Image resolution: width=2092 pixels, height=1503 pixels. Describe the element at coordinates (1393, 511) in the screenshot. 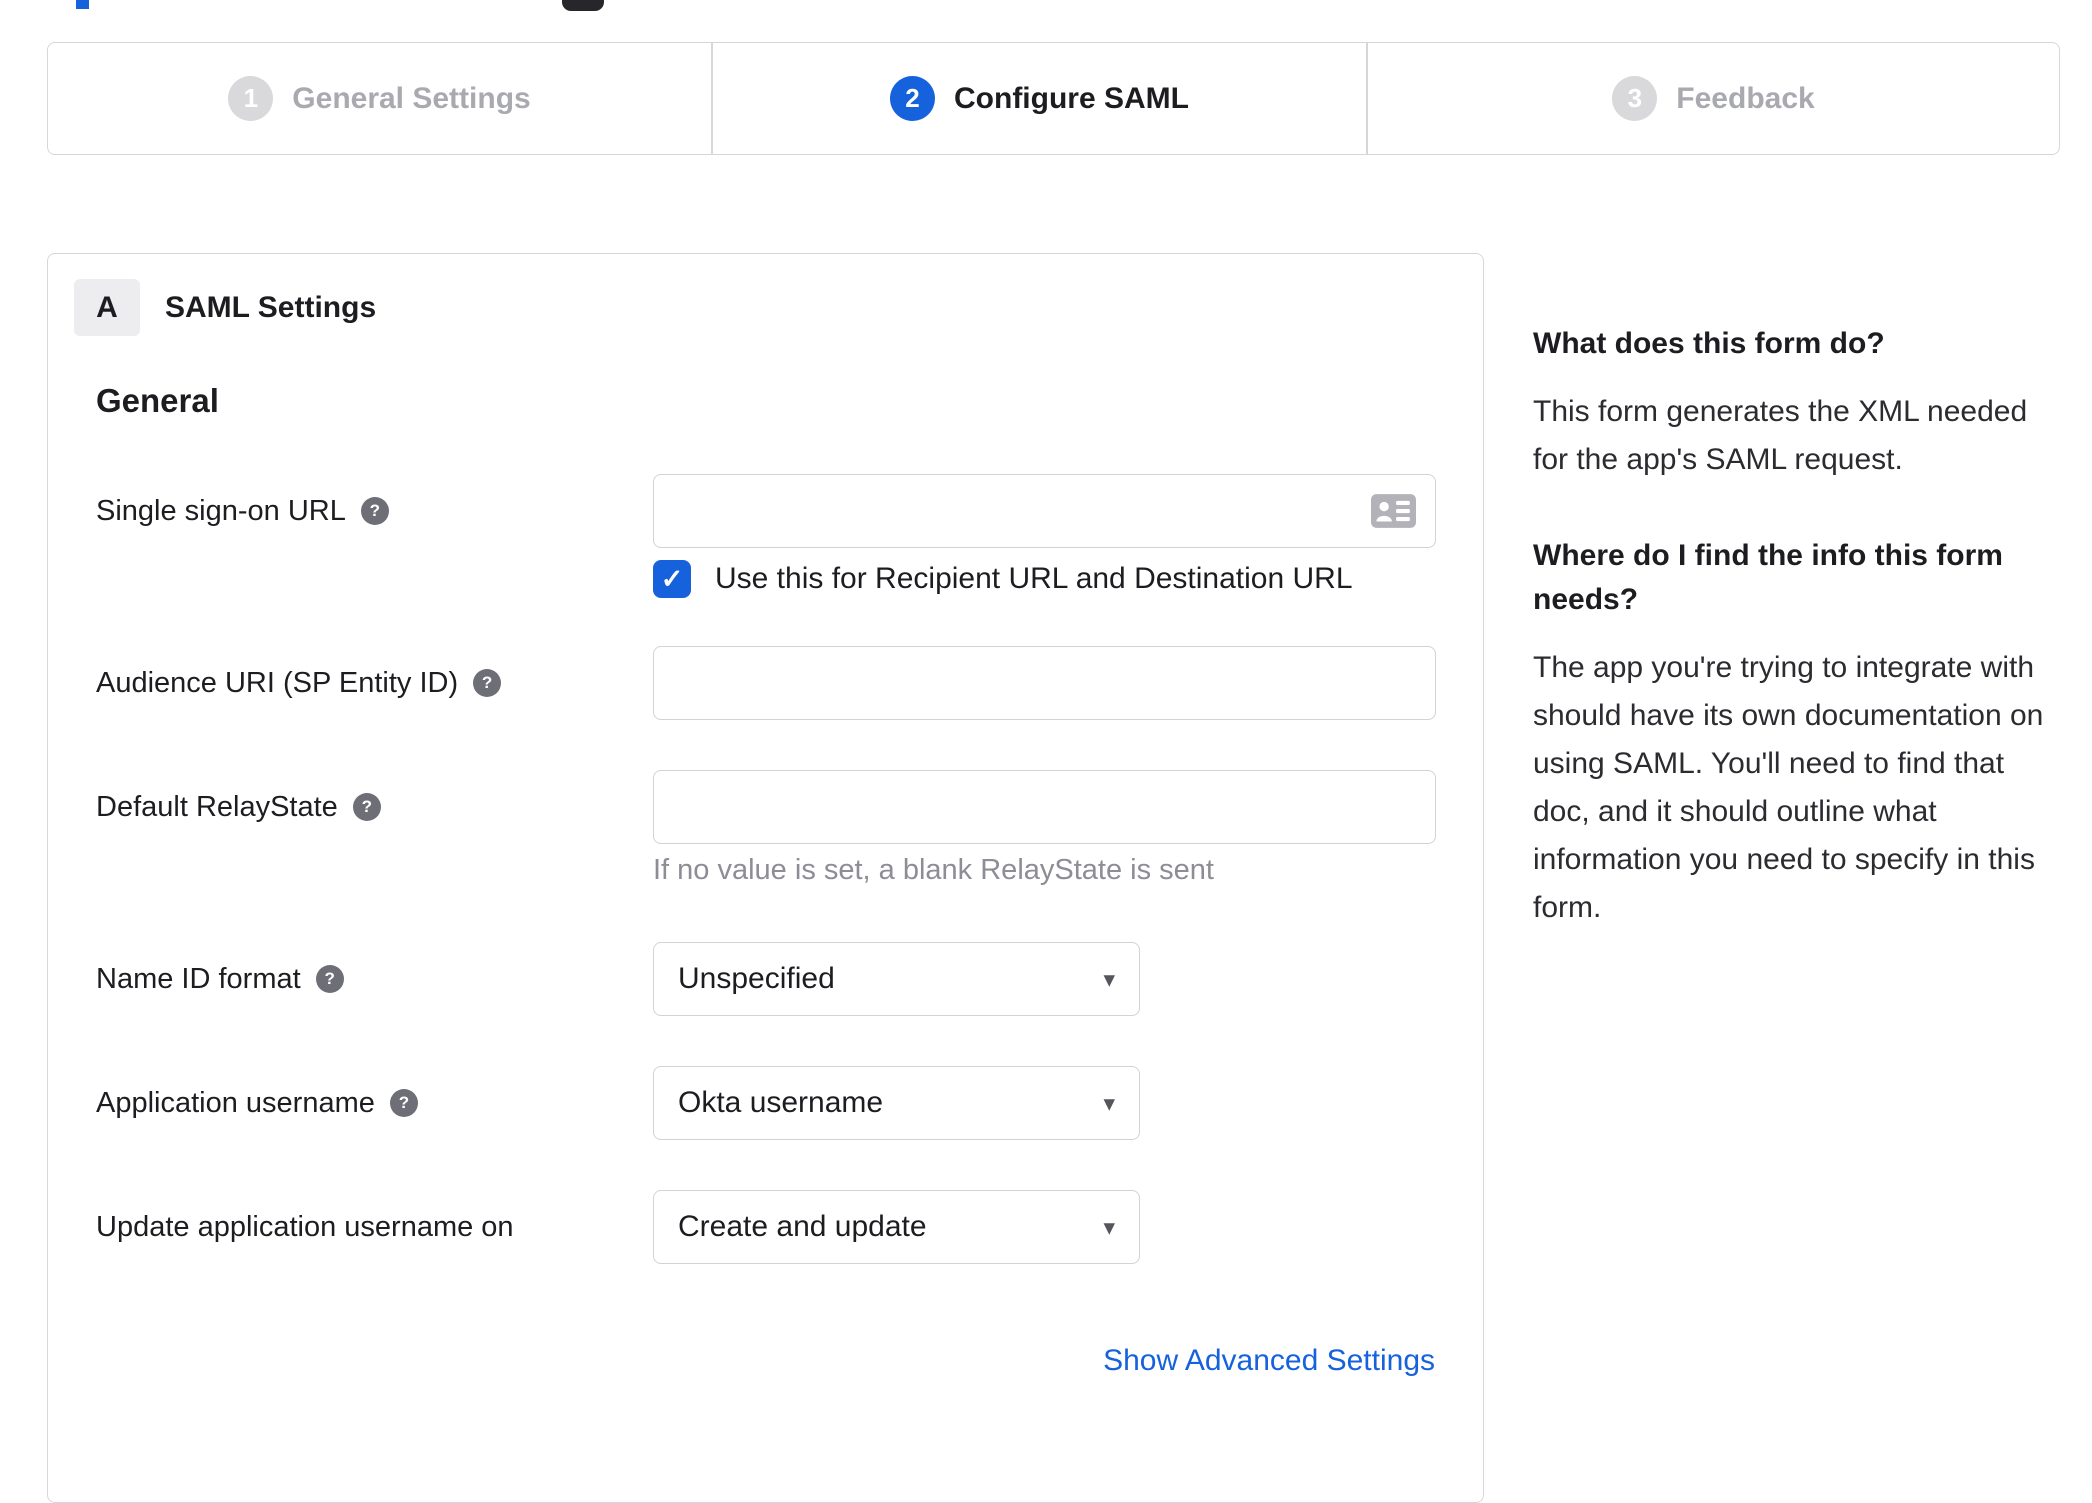

I see `contact-autofill-icon` at that location.